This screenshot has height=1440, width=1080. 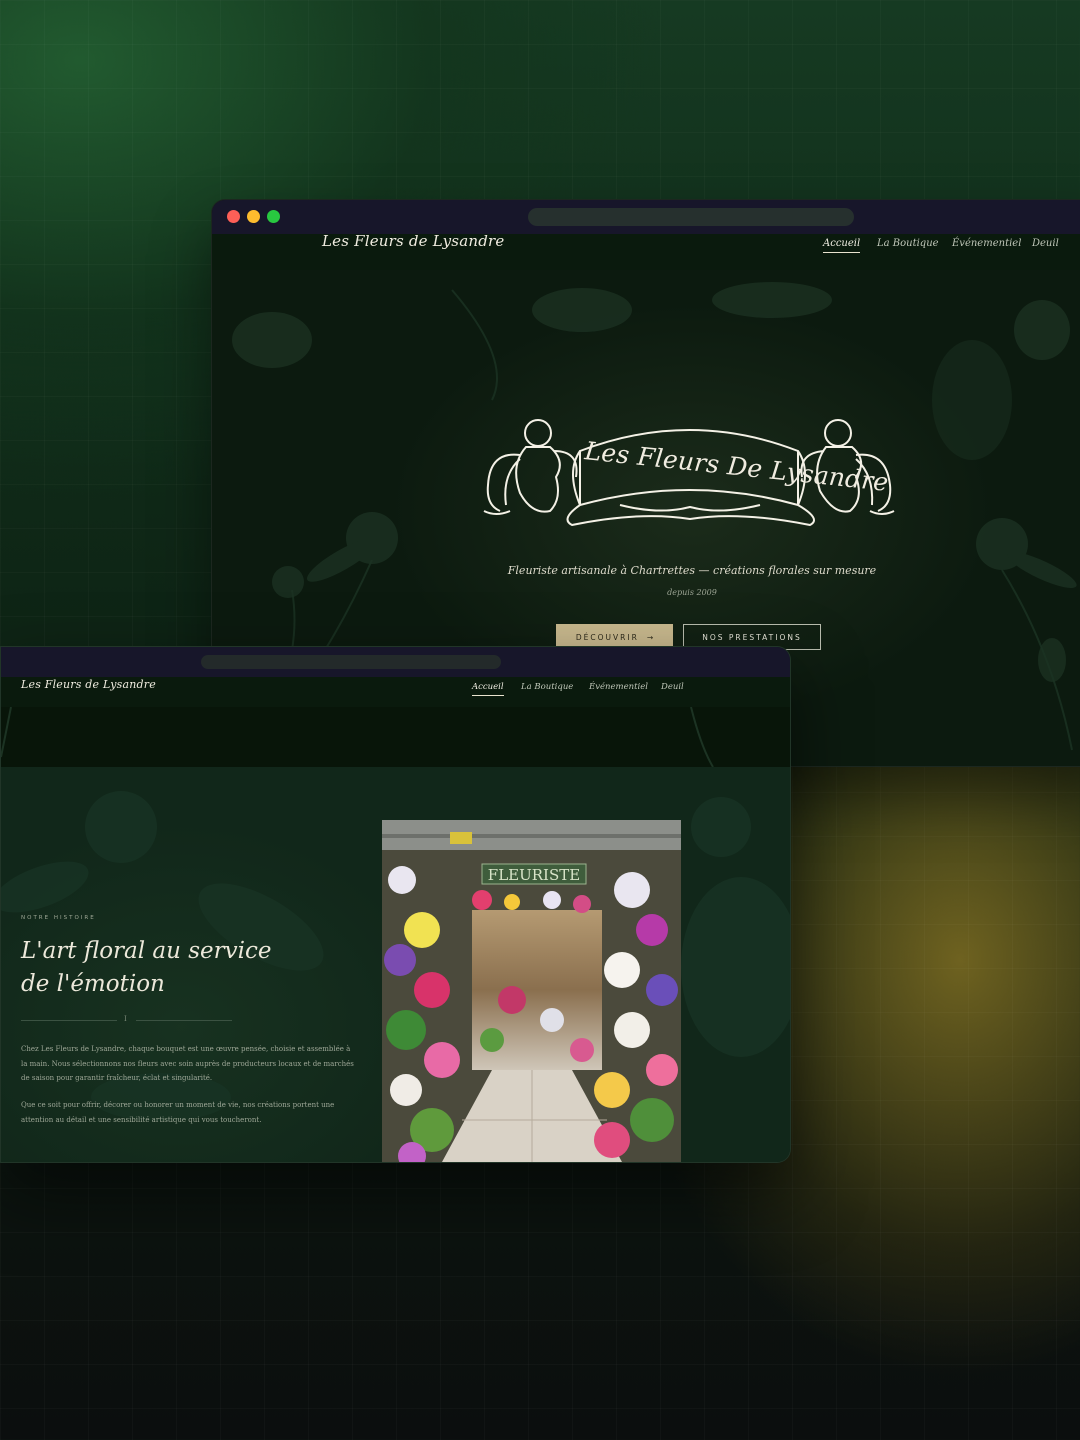 I want to click on minimize-dot, so click(x=253, y=216).